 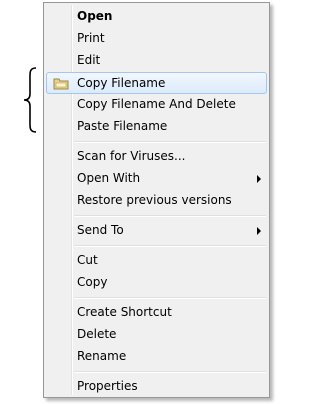 I want to click on menu-item-copy-filename: Copy Filename, so click(x=156, y=83).